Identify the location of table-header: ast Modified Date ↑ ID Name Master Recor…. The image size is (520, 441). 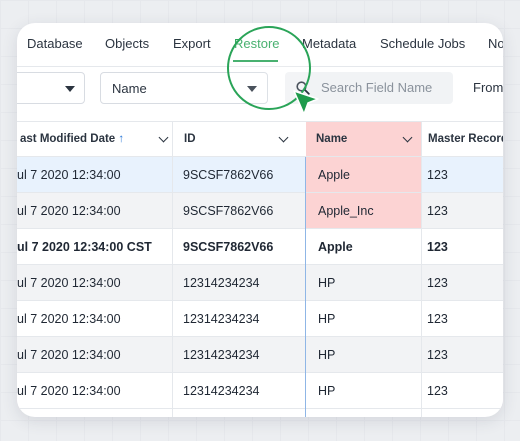
(260, 139).